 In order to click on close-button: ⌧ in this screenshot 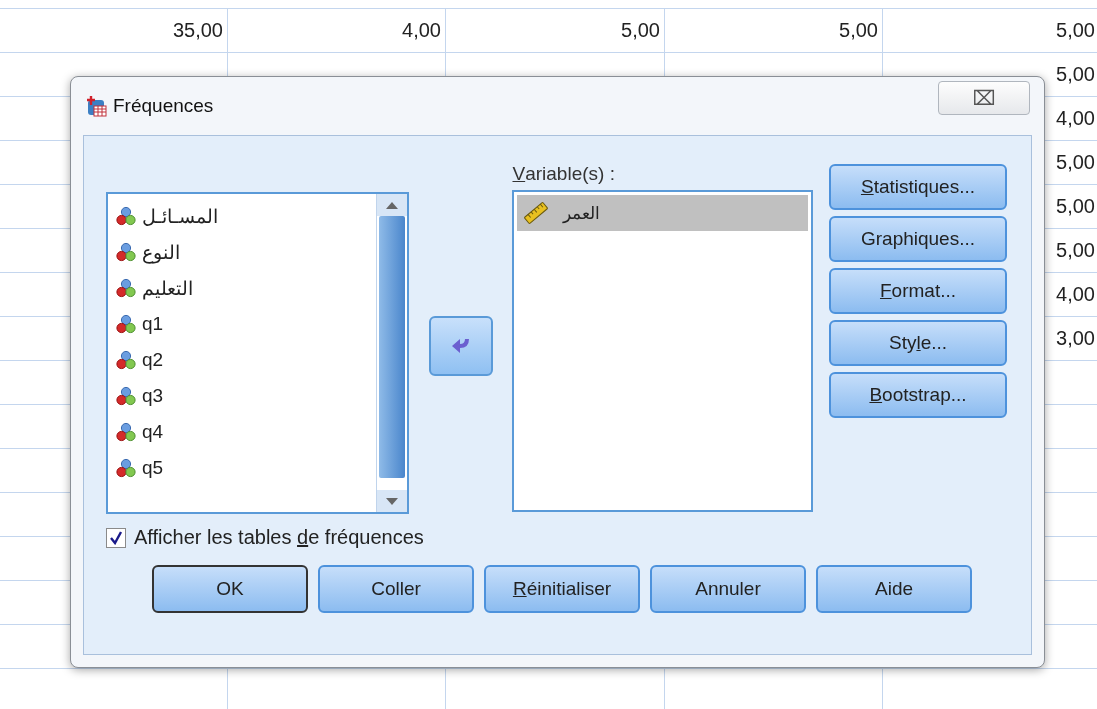, I will do `click(984, 98)`.